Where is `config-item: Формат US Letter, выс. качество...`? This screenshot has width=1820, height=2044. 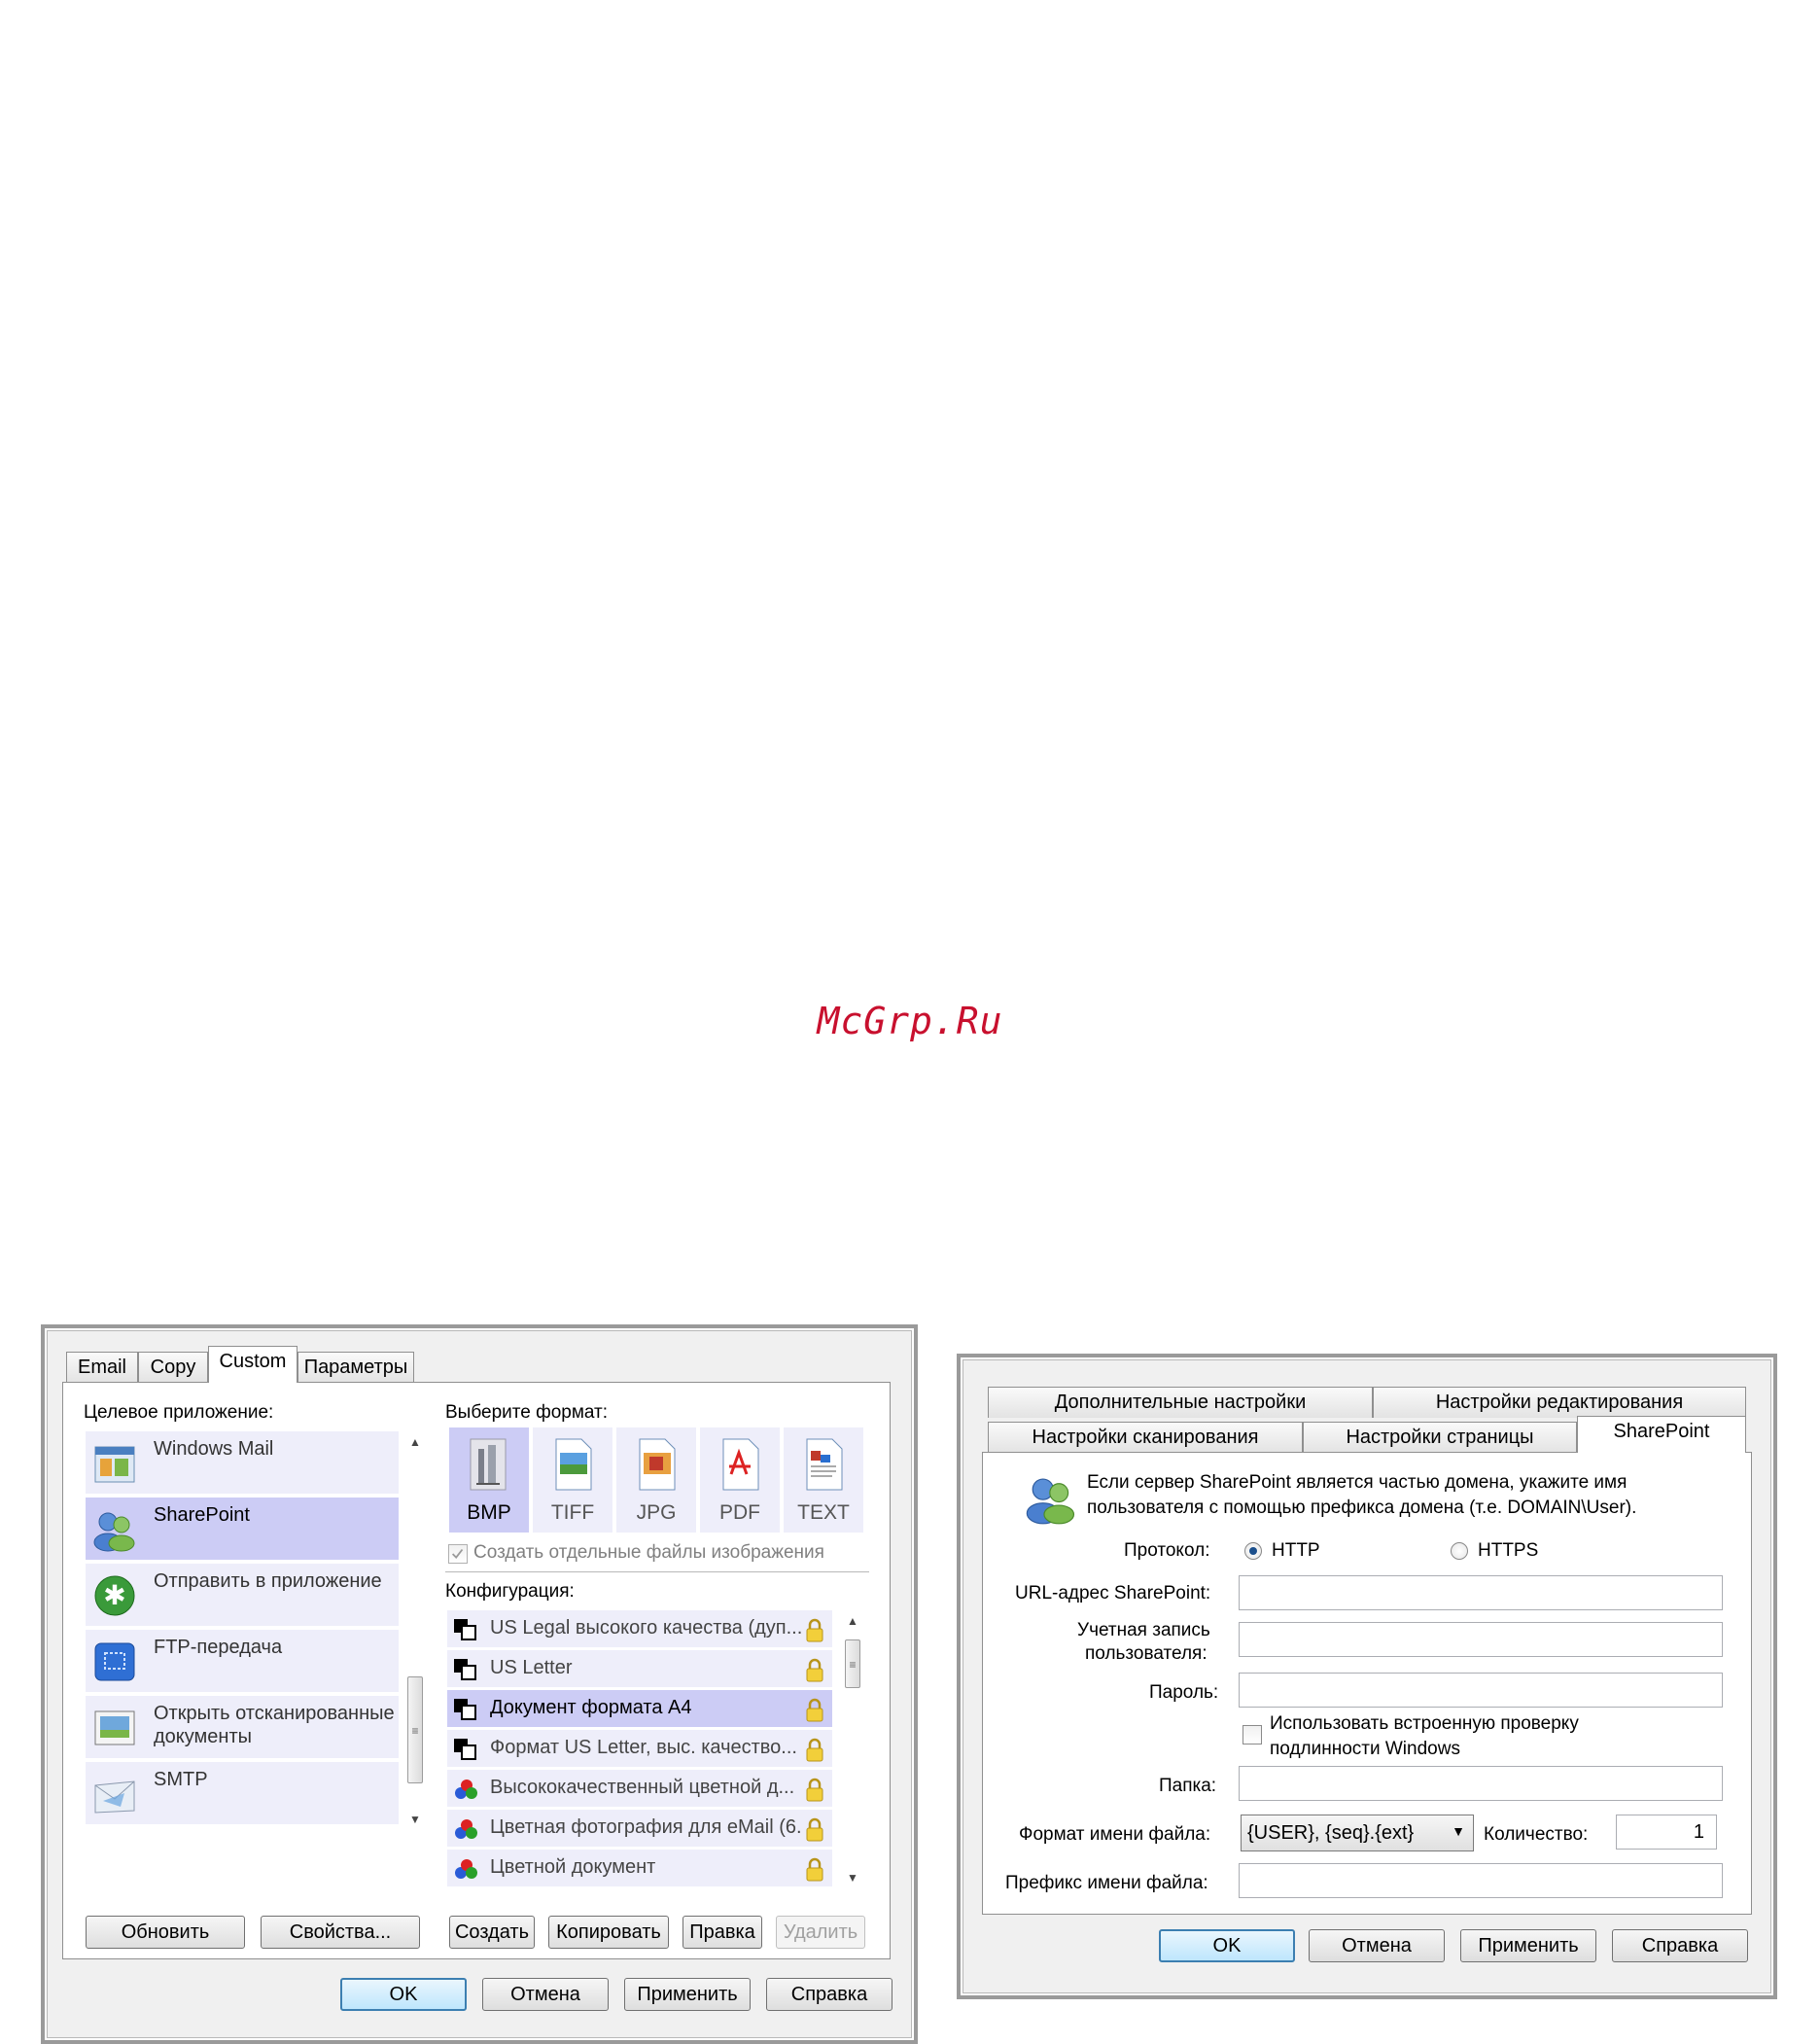 config-item: Формат US Letter, выс. качество... is located at coordinates (639, 1749).